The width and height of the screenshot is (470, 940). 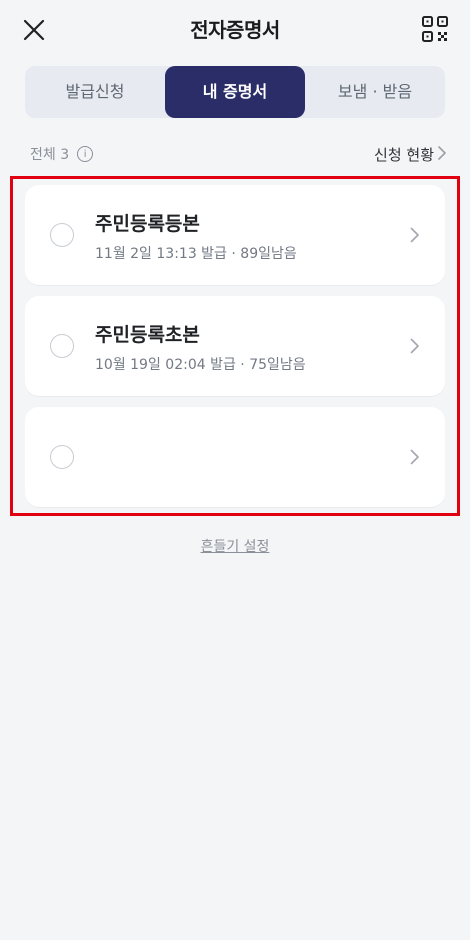 I want to click on request-status-link: 신청 현황, so click(x=404, y=154).